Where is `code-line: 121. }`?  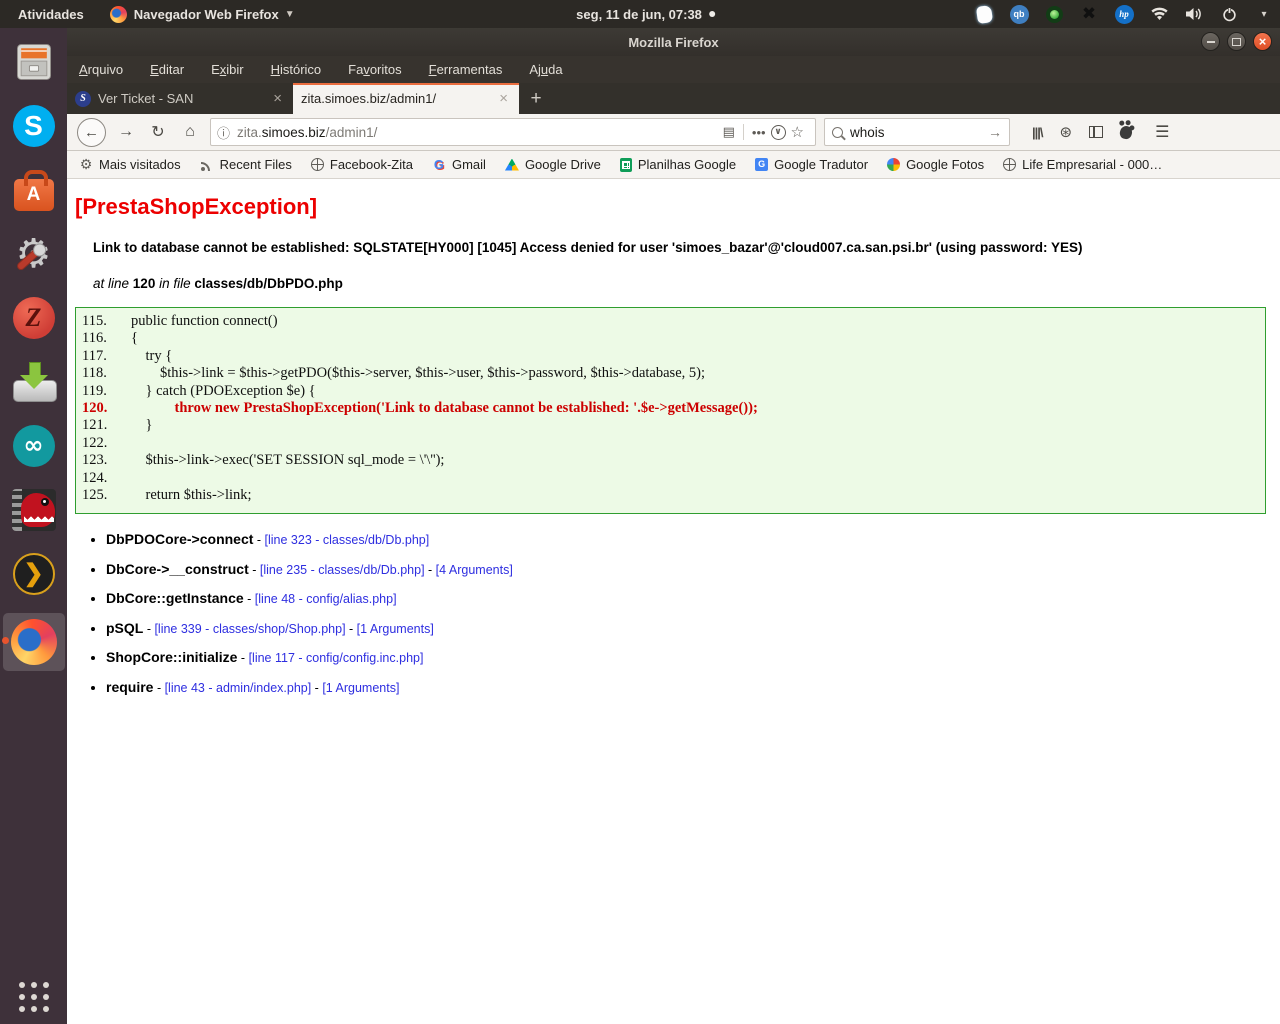 code-line: 121. } is located at coordinates (673, 425).